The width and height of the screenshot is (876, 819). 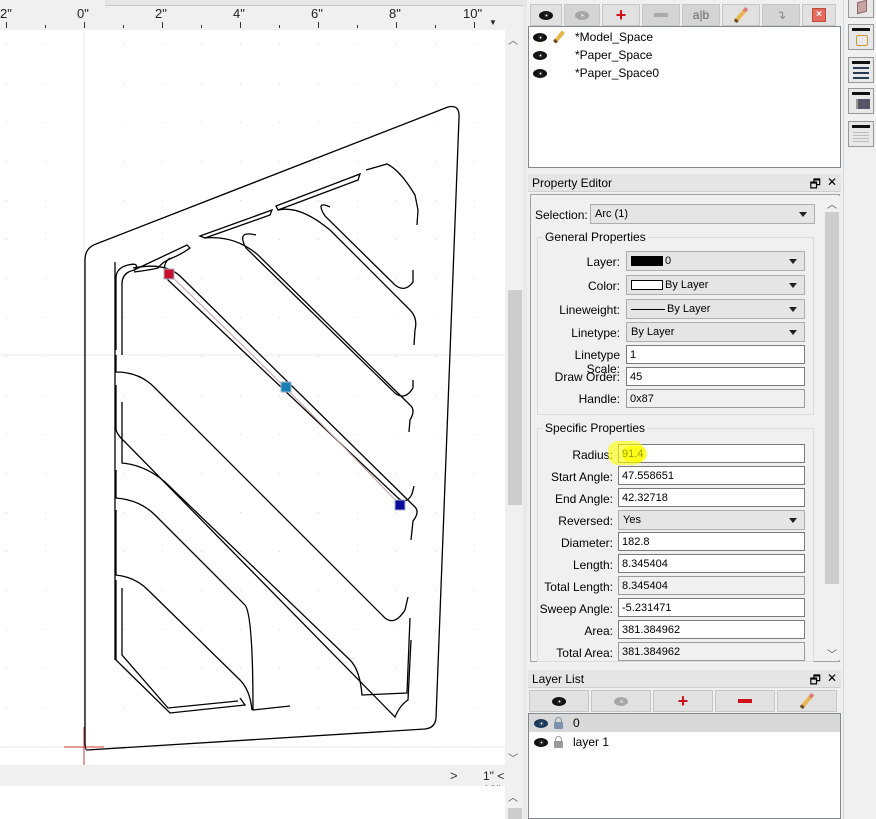 I want to click on layer-select: 0, so click(x=715, y=261).